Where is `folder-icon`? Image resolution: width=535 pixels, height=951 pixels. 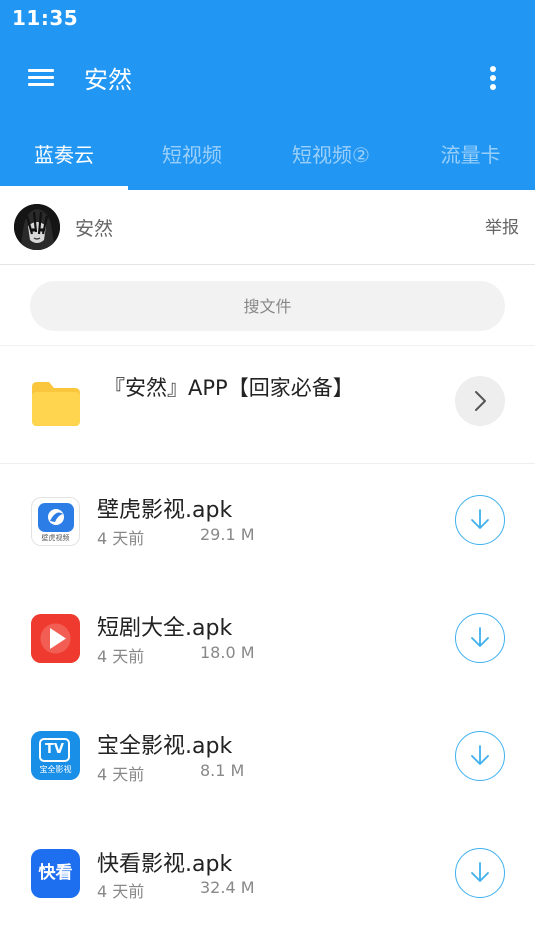 folder-icon is located at coordinates (56, 403).